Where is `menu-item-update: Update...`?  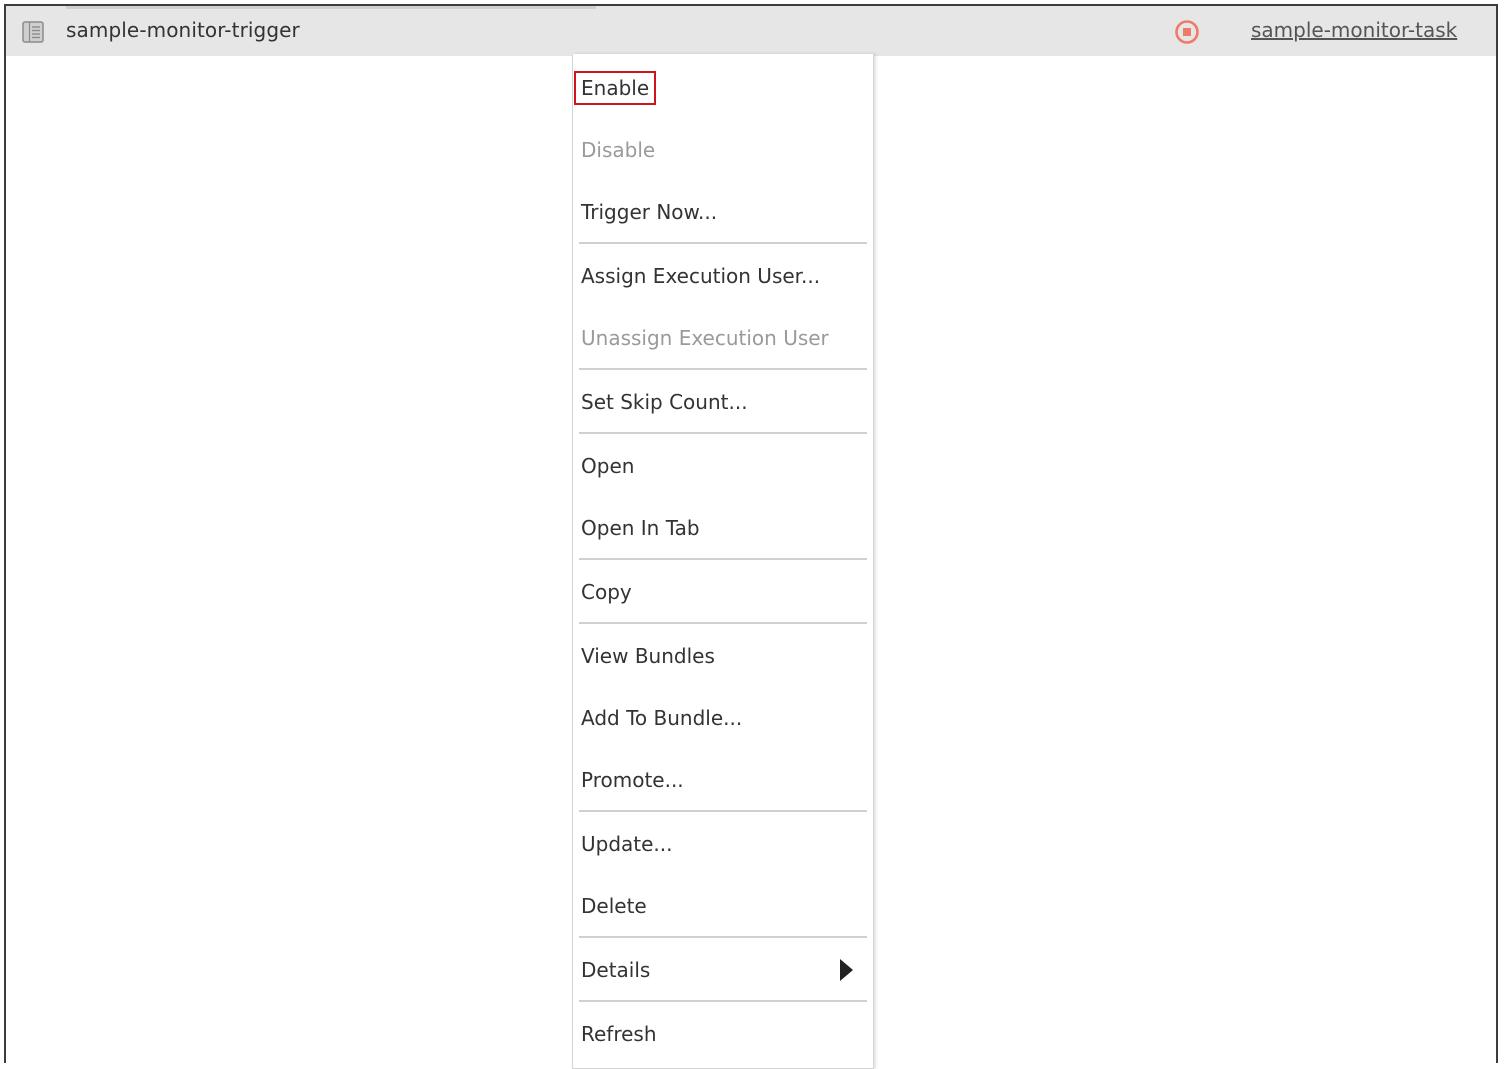 menu-item-update: Update... is located at coordinates (723, 844).